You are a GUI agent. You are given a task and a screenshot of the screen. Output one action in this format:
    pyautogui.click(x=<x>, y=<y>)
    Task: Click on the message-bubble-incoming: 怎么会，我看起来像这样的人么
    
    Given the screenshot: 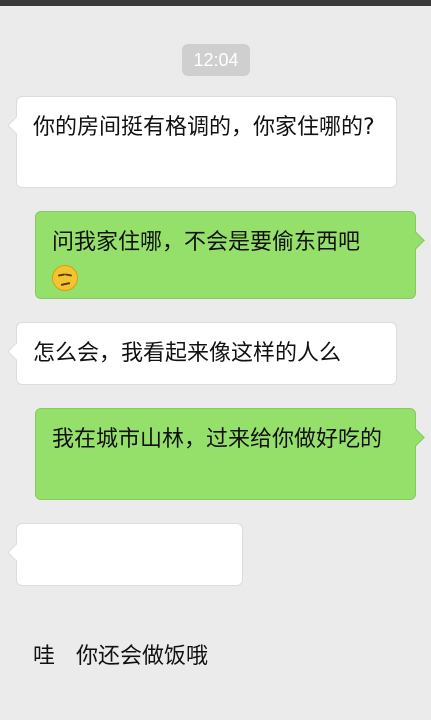 What is the action you would take?
    pyautogui.click(x=202, y=353)
    